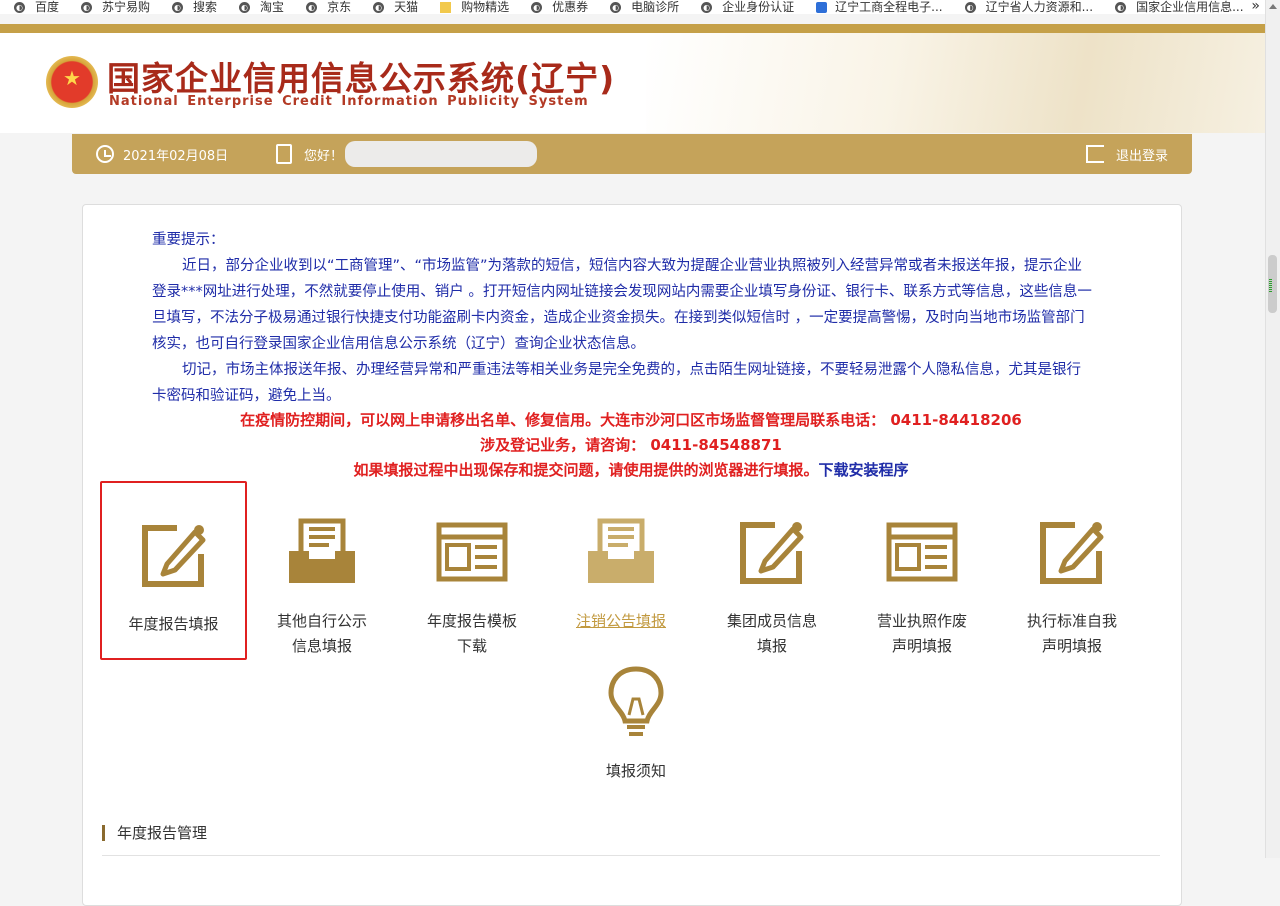  I want to click on bookmark-jd: ◐ 京东, so click(328, 7).